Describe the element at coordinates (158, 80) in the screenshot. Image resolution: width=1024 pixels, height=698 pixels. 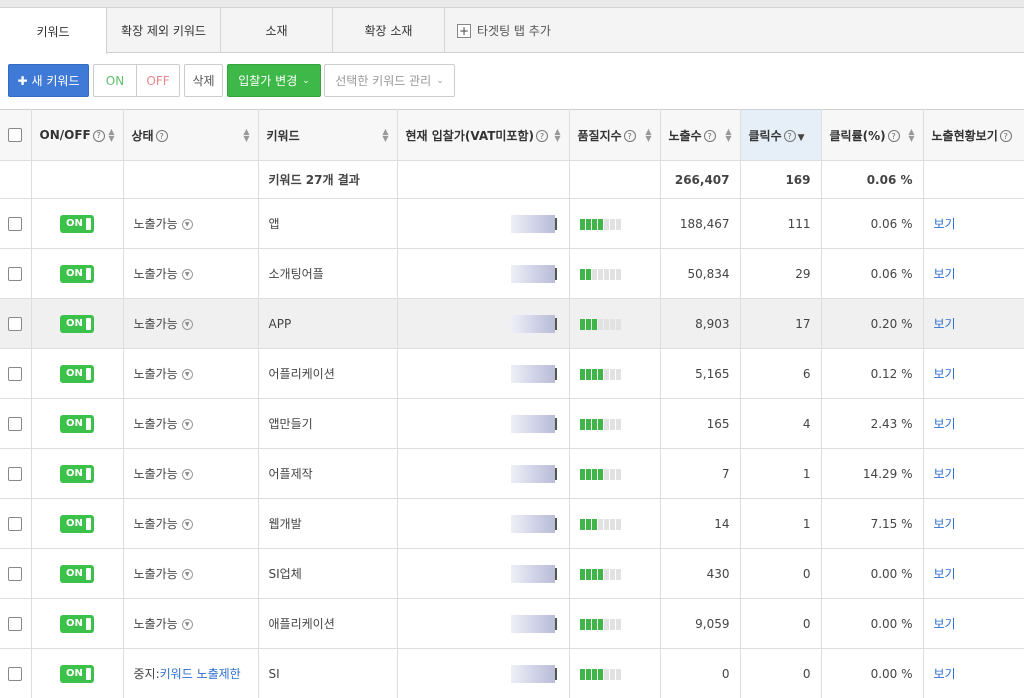
I see `off-button: OFF` at that location.